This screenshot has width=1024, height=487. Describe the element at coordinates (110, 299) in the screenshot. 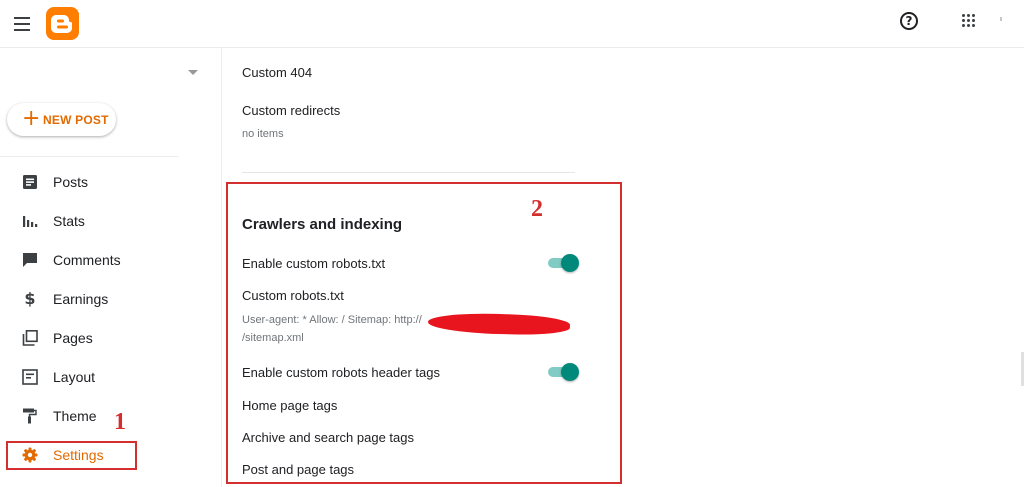

I see `sidebar-item-earnings: $ Earnings` at that location.